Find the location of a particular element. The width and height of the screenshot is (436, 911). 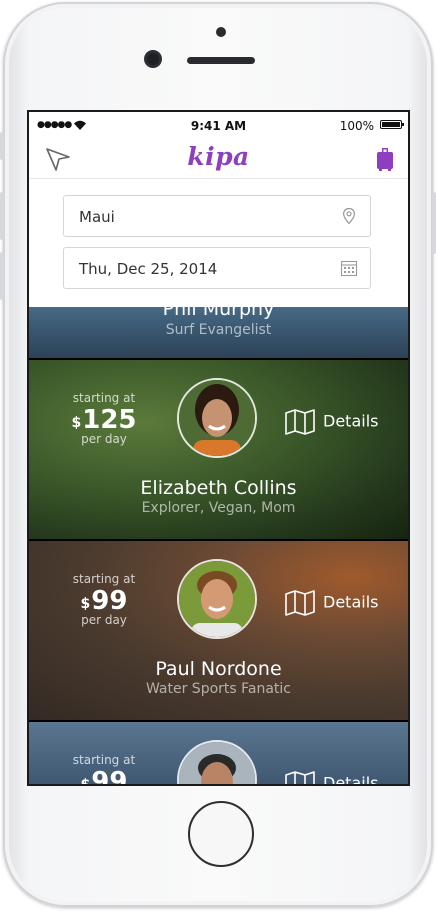

battery-icon is located at coordinates (392, 124).